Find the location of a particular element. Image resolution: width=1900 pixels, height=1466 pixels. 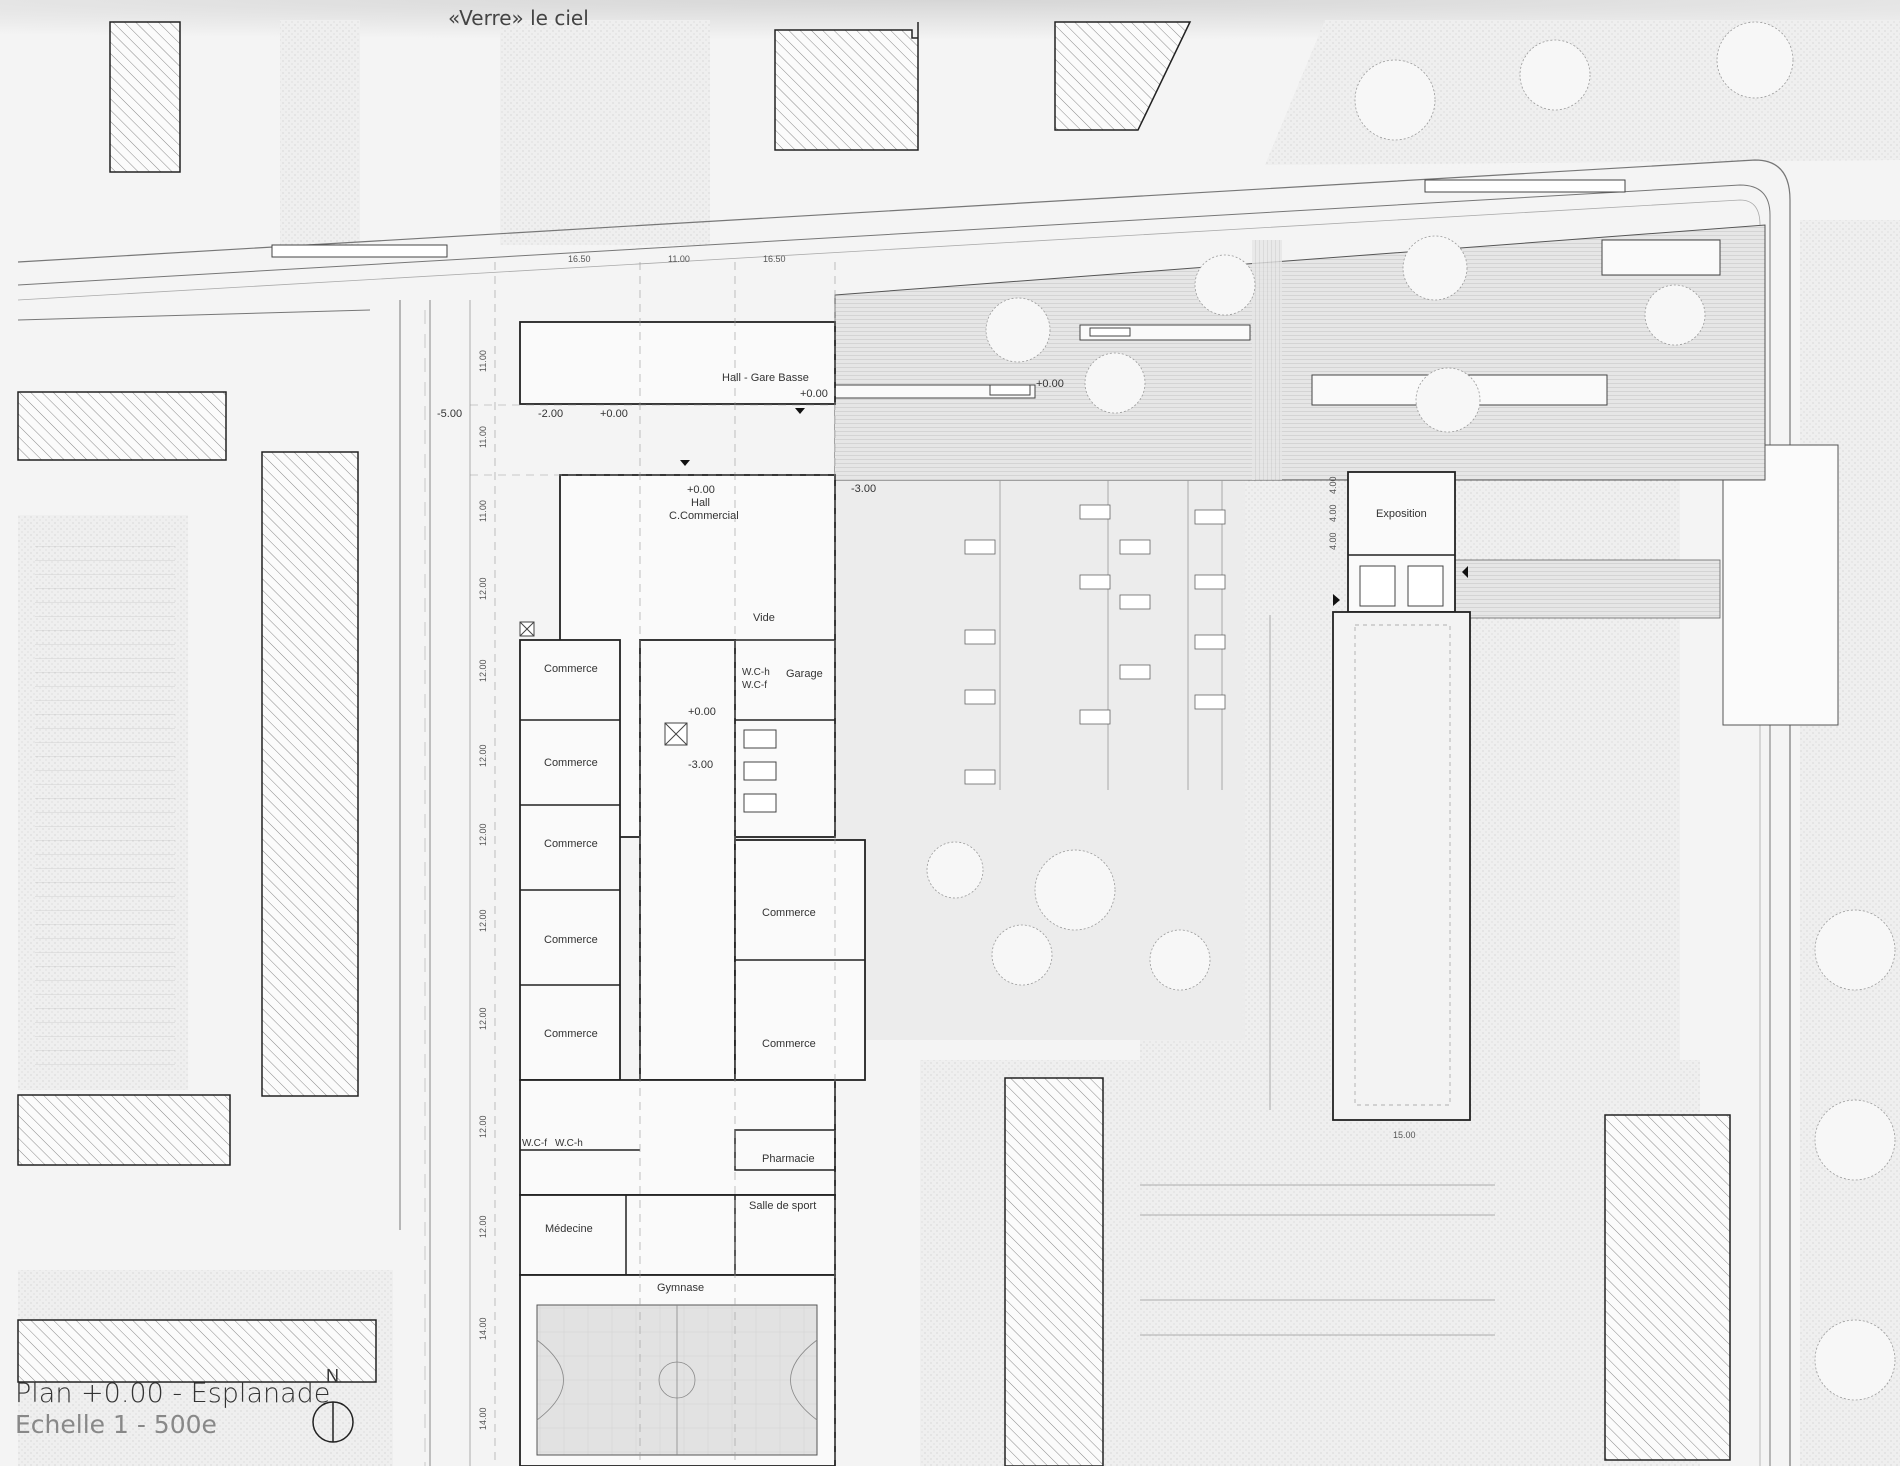

dimension-row-2: 11.00 is located at coordinates (483, 437).